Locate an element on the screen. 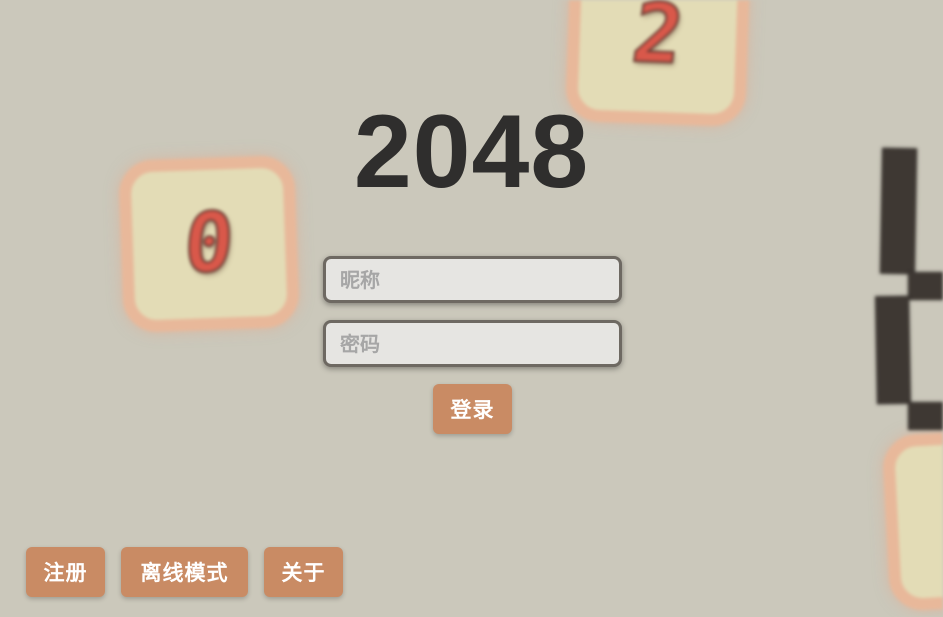 The height and width of the screenshot is (617, 943). tile-digit: 2 is located at coordinates (658, 42).